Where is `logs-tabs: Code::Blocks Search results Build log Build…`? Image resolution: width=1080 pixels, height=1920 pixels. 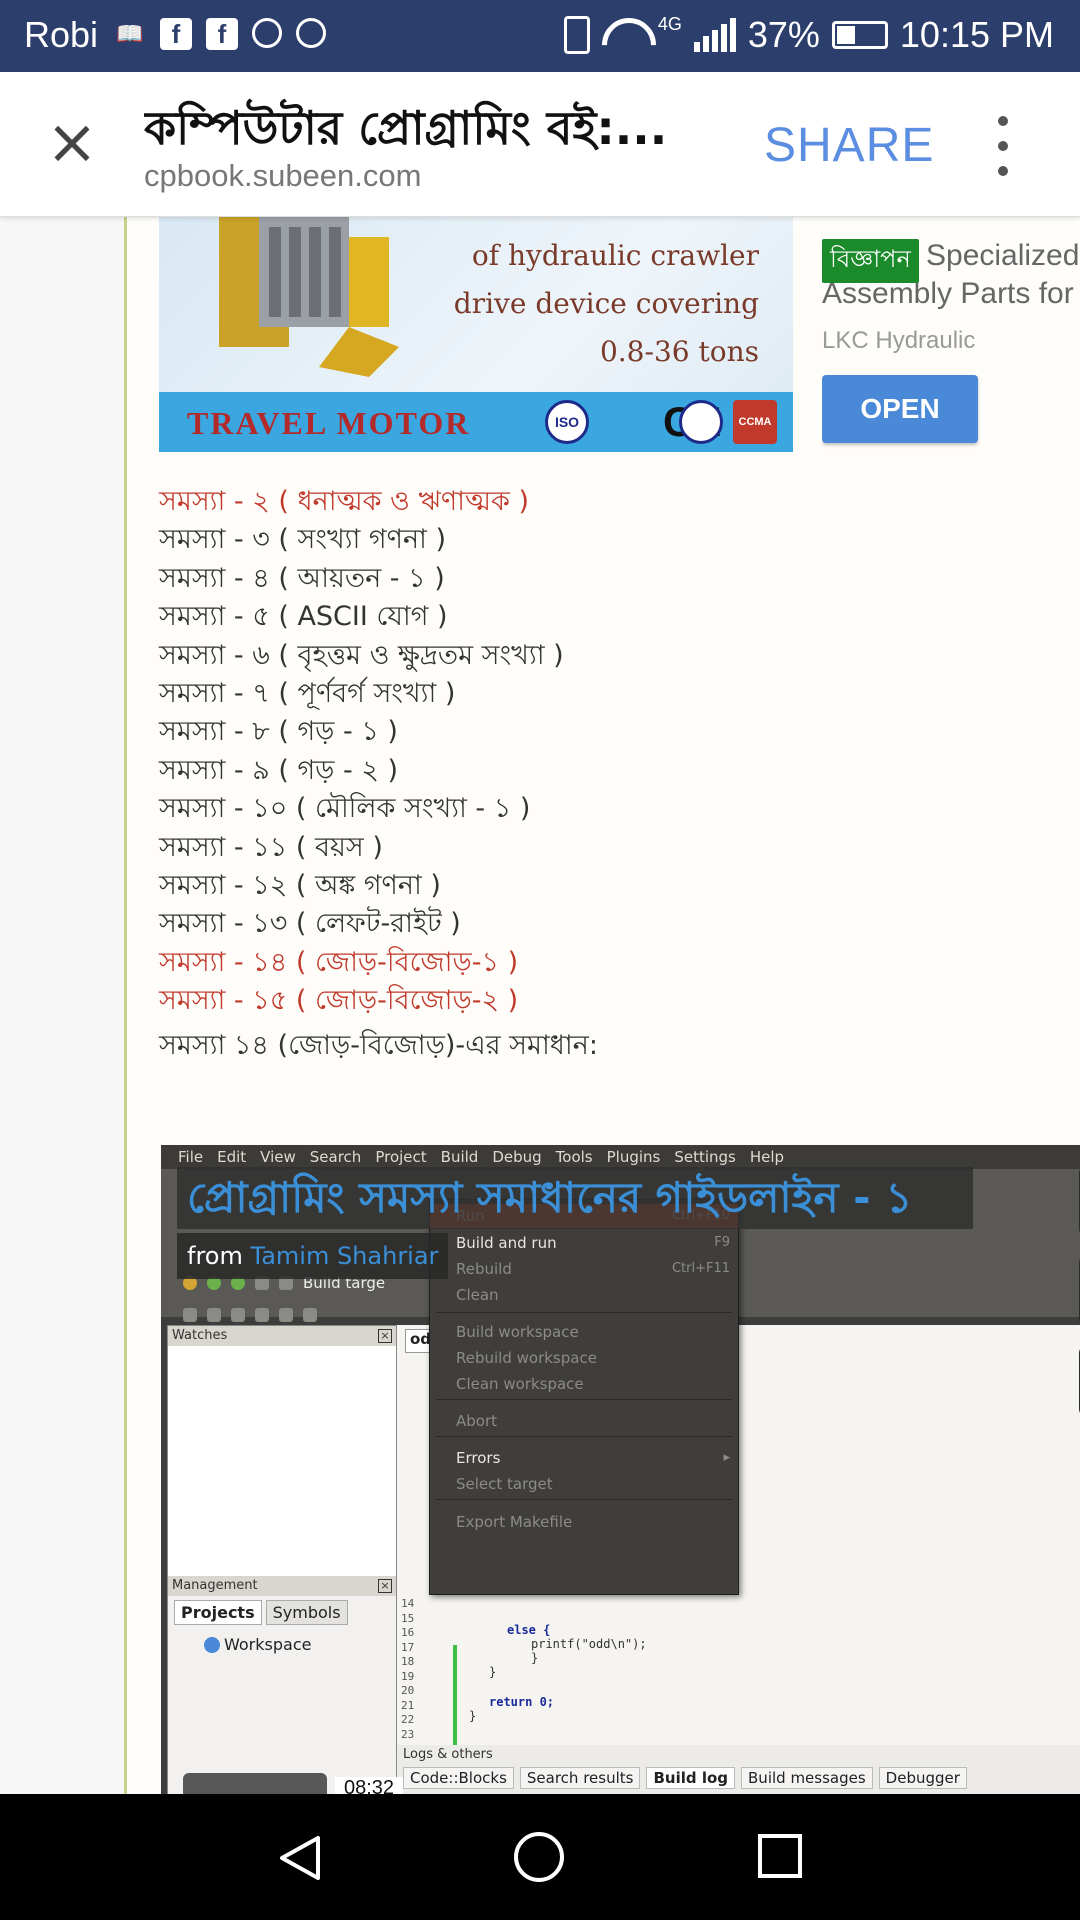
logs-tabs: Code::Blocks Search results Build log Build… is located at coordinates (738, 1778).